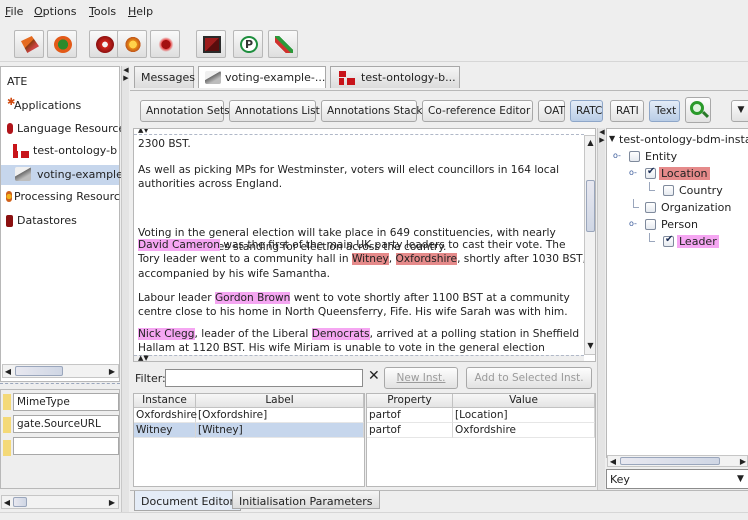 The height and width of the screenshot is (520, 748). Describe the element at coordinates (529, 378) in the screenshot. I see `add-to-selected-inst-button: Add to Selected Inst.` at that location.